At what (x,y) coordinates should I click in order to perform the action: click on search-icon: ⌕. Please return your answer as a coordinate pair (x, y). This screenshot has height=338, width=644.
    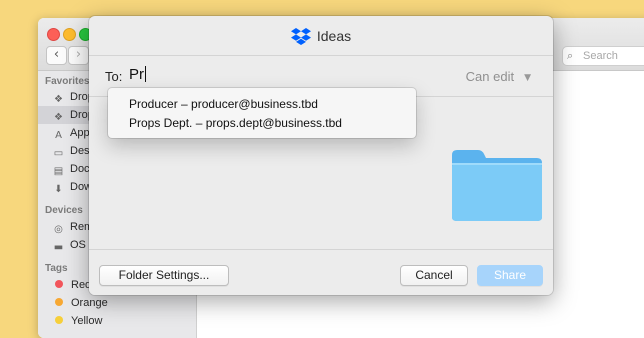
    Looking at the image, I should click on (570, 55).